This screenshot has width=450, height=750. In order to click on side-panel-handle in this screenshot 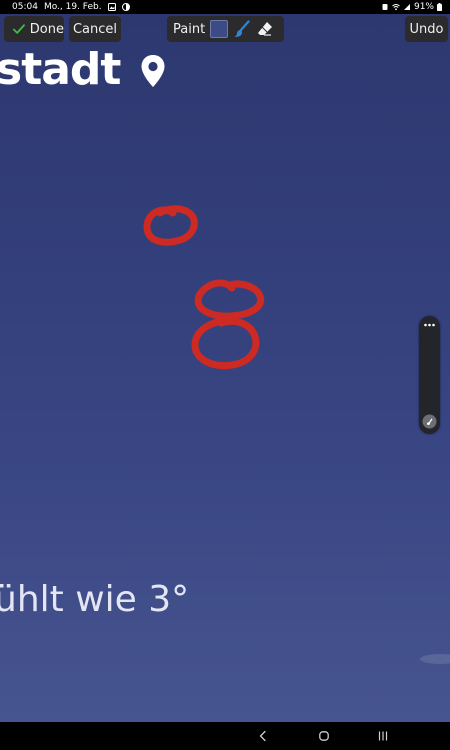, I will do `click(429, 375)`.